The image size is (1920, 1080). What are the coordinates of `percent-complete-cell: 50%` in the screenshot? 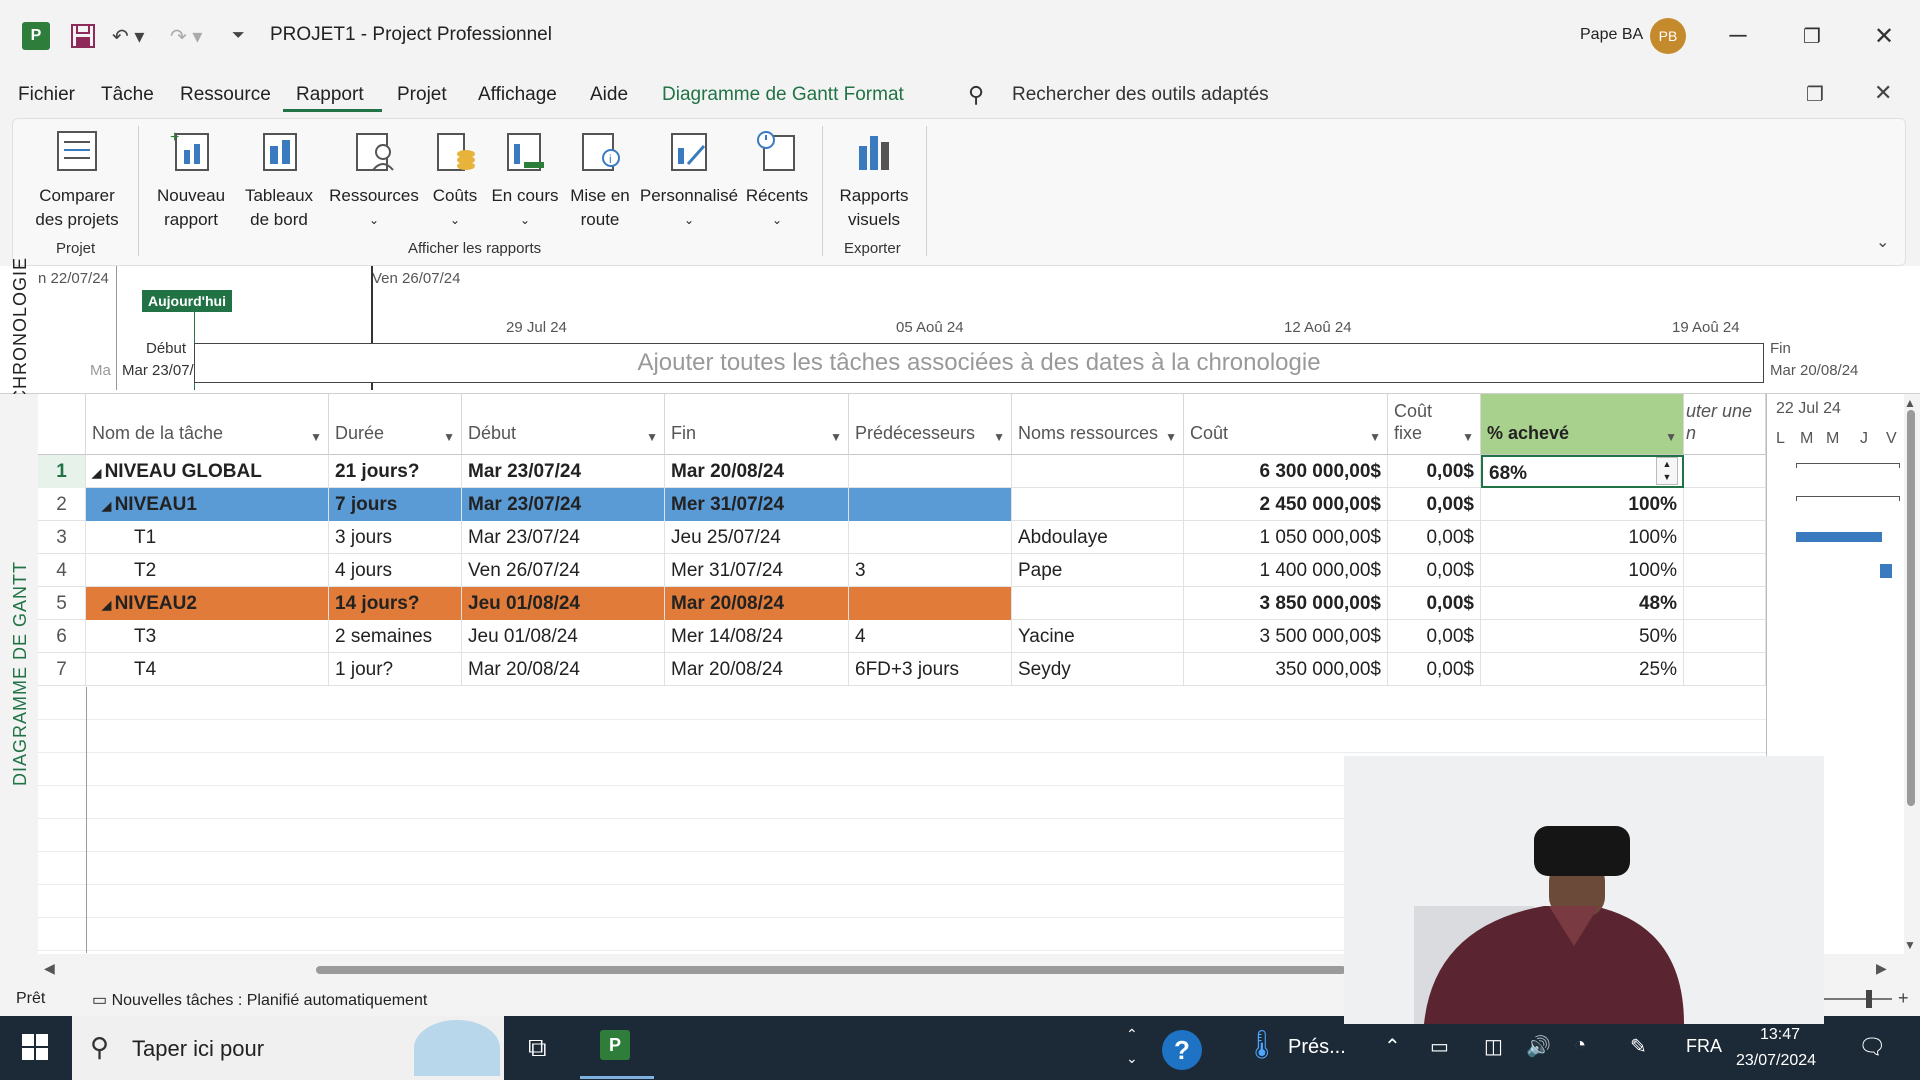 It's located at (1582, 636).